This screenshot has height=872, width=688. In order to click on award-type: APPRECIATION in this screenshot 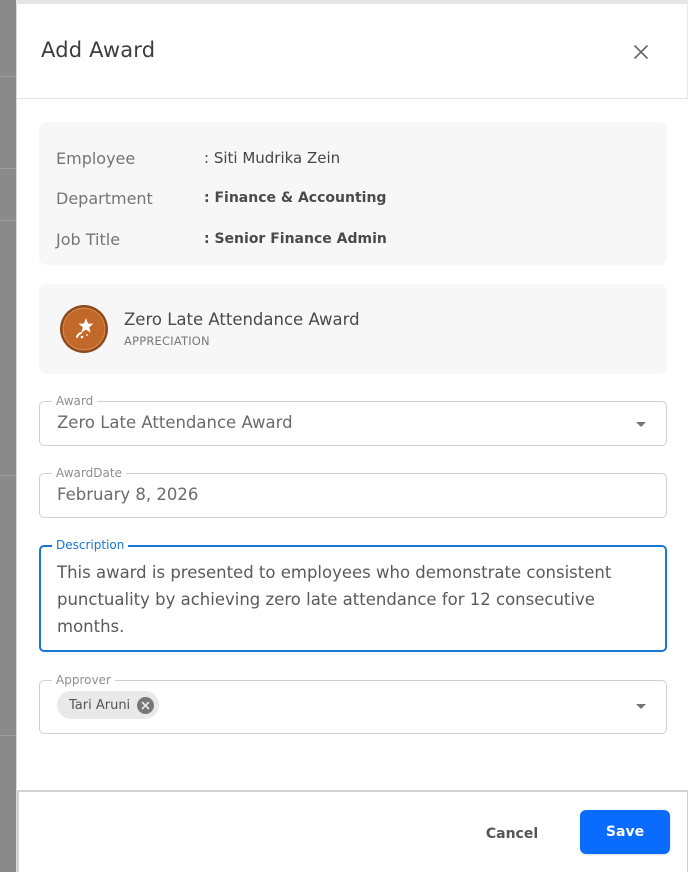, I will do `click(167, 341)`.